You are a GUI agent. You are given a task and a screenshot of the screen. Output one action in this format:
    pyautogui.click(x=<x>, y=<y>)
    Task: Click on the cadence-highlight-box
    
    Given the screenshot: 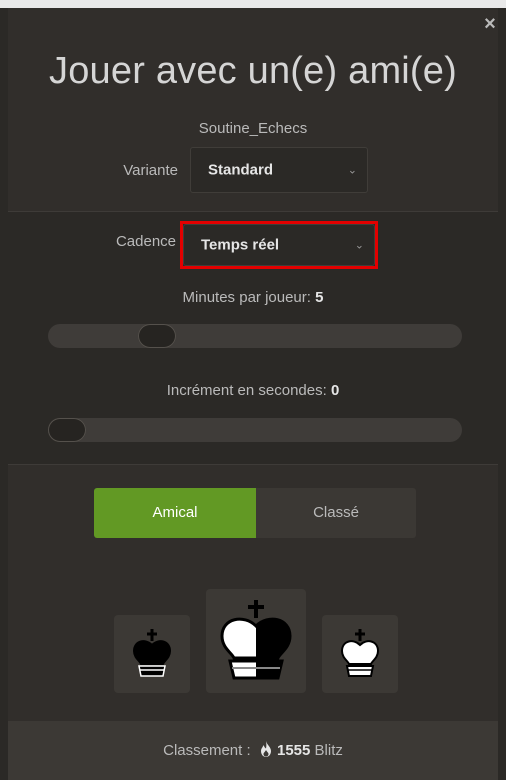 What is the action you would take?
    pyautogui.click(x=279, y=245)
    